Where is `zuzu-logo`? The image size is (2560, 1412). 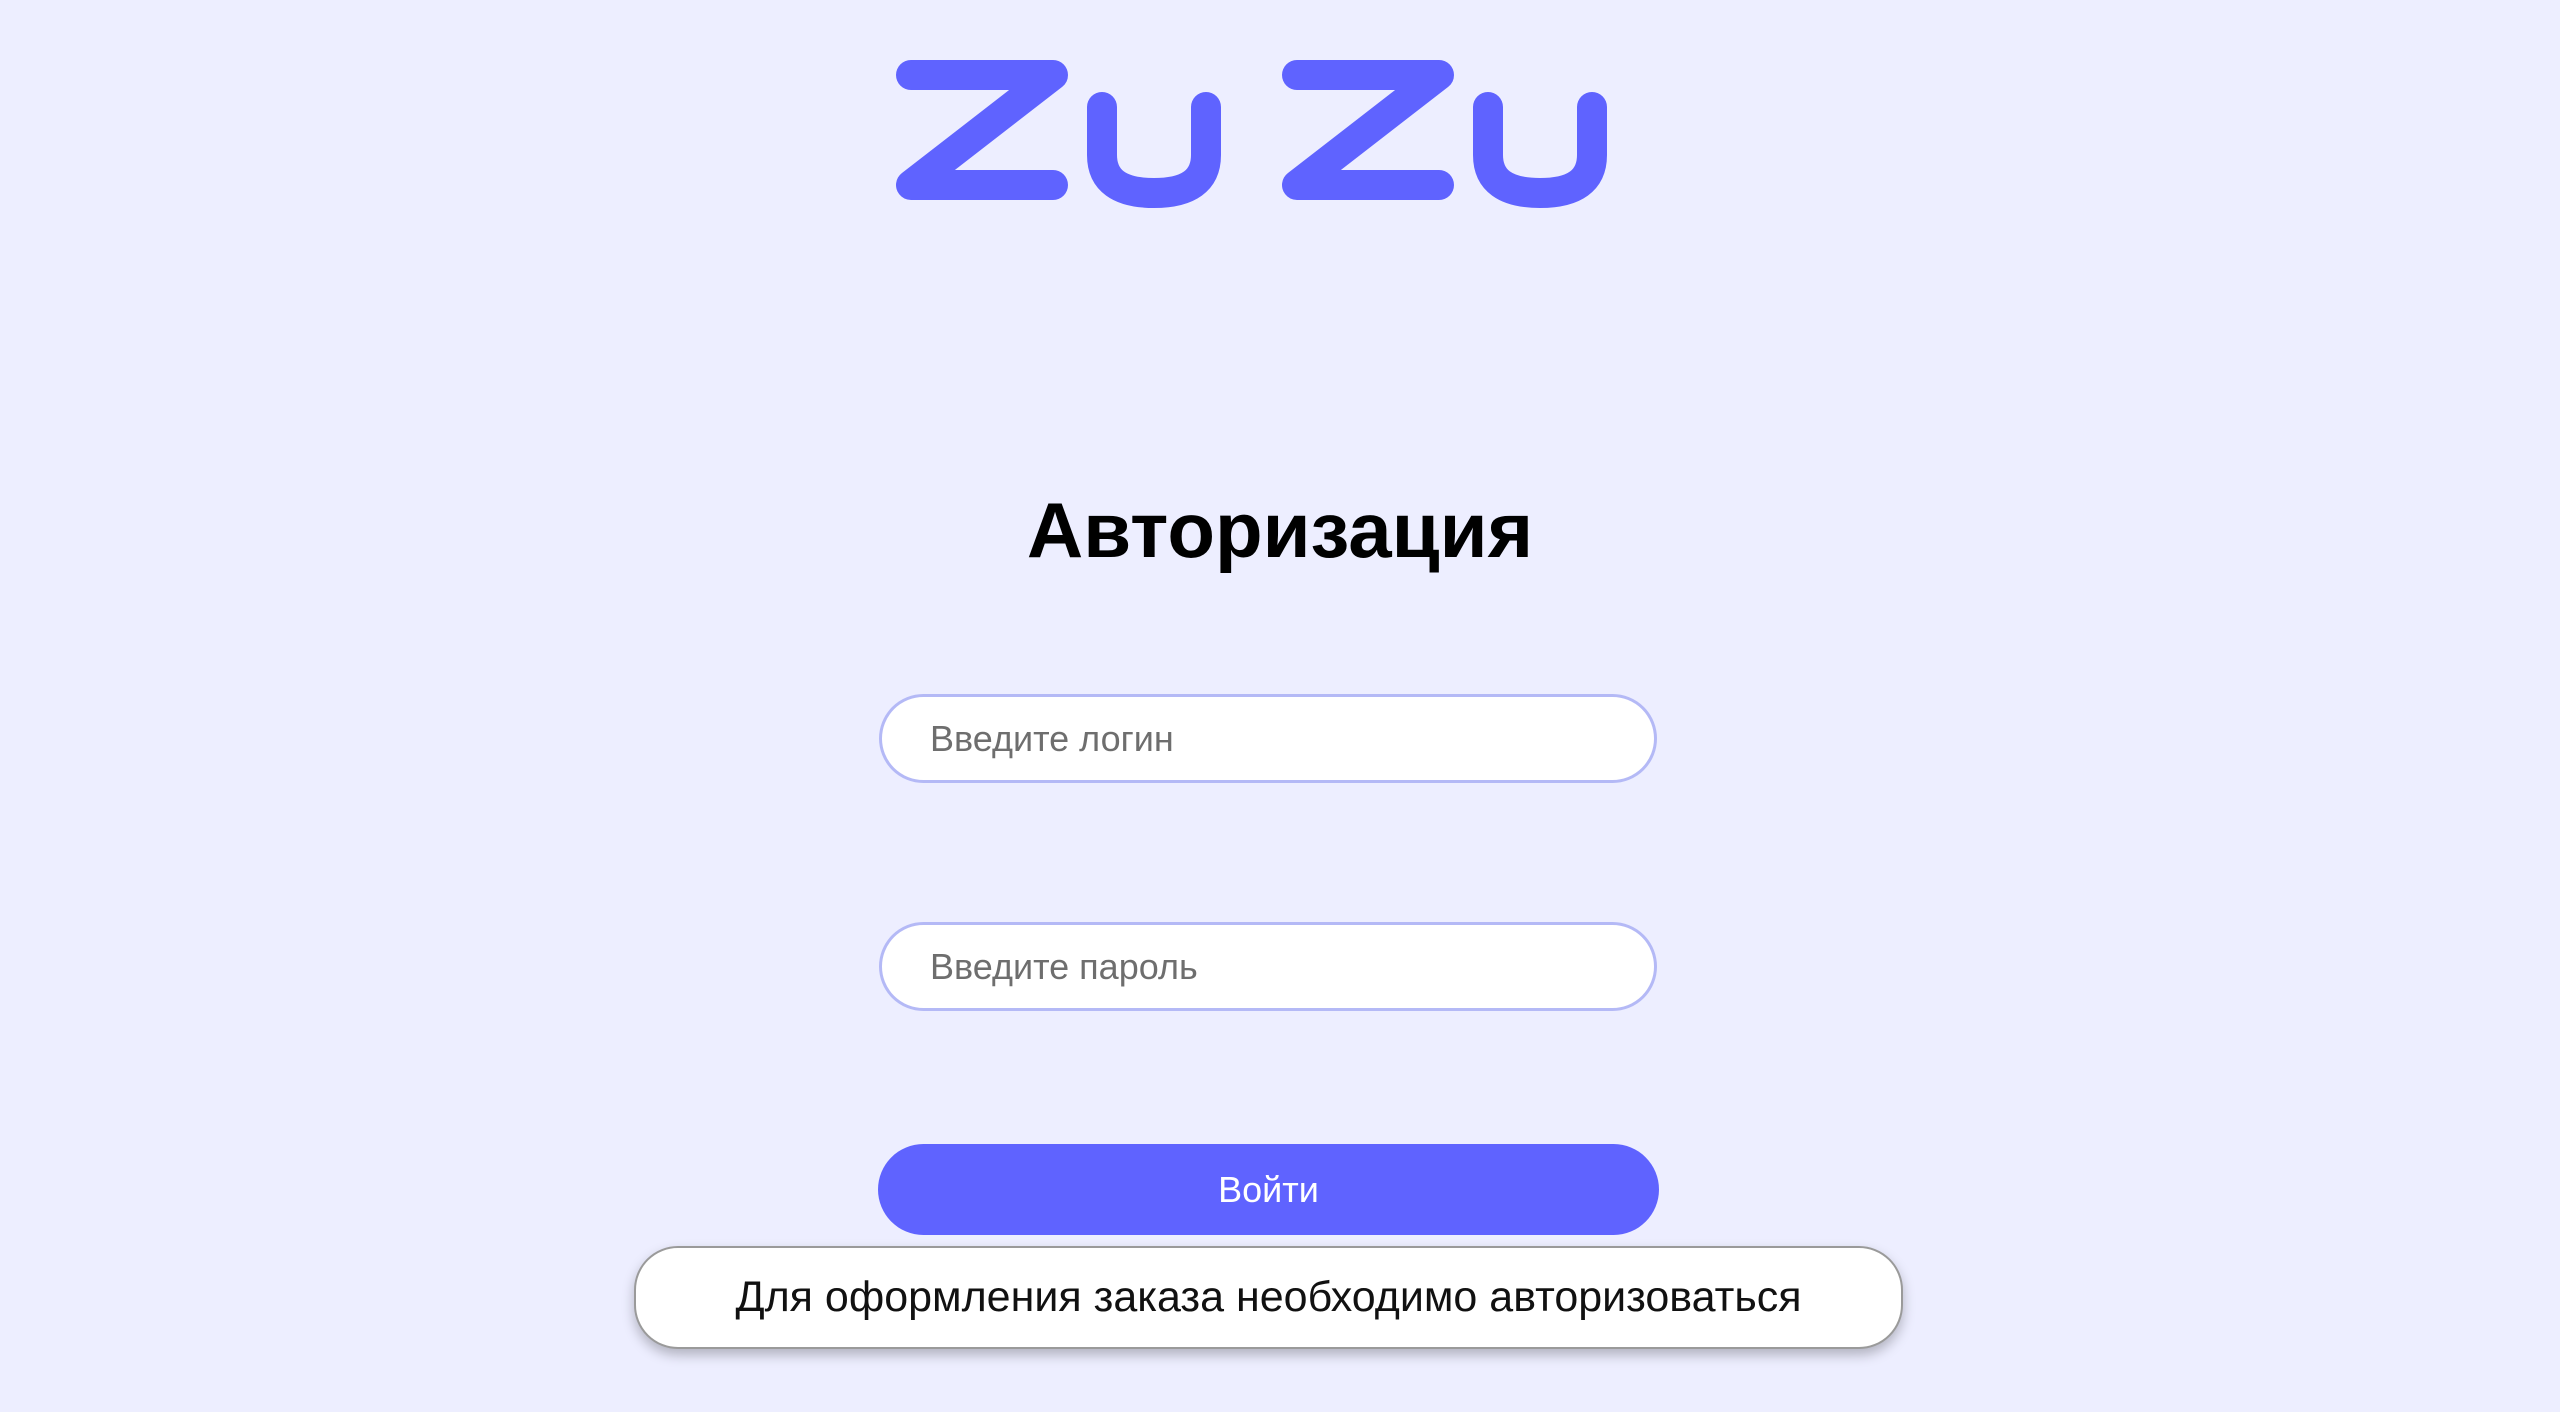
zuzu-logo is located at coordinates (1268, 135).